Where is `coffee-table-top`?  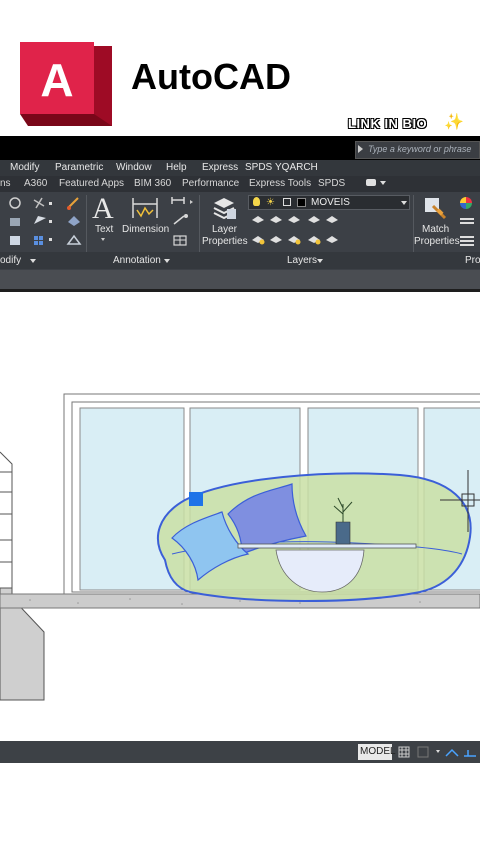 coffee-table-top is located at coordinates (327, 546).